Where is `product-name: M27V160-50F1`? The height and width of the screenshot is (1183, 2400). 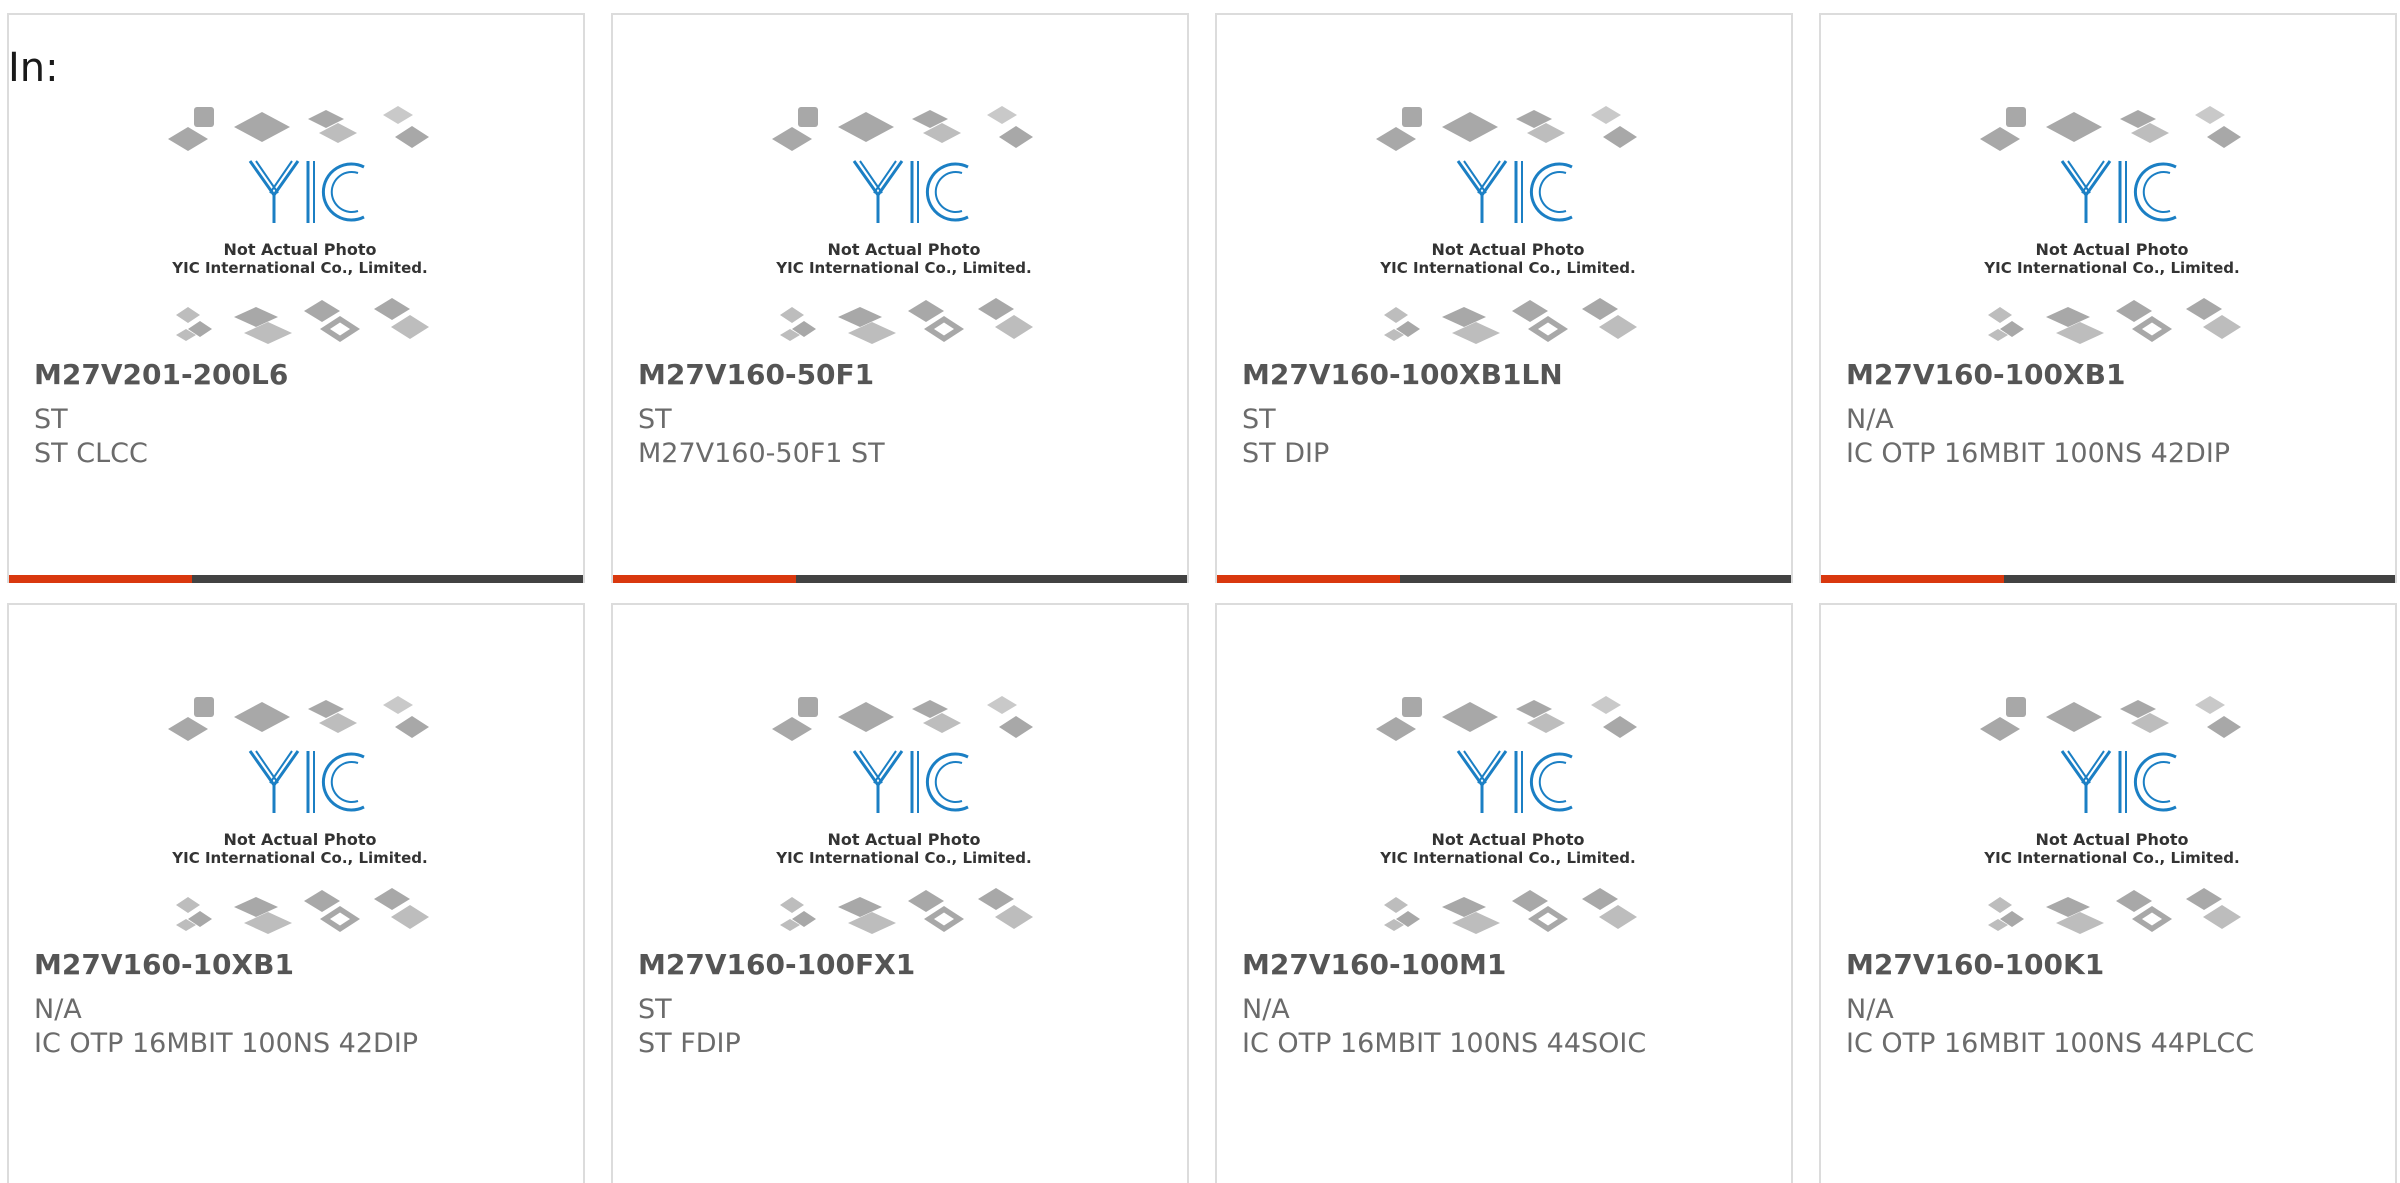
product-name: M27V160-50F1 is located at coordinates (756, 375).